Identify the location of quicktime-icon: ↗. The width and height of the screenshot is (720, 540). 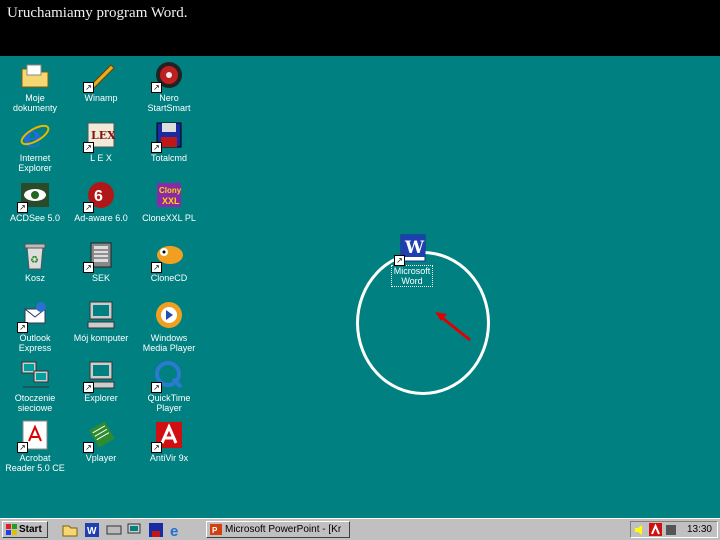
(168, 376).